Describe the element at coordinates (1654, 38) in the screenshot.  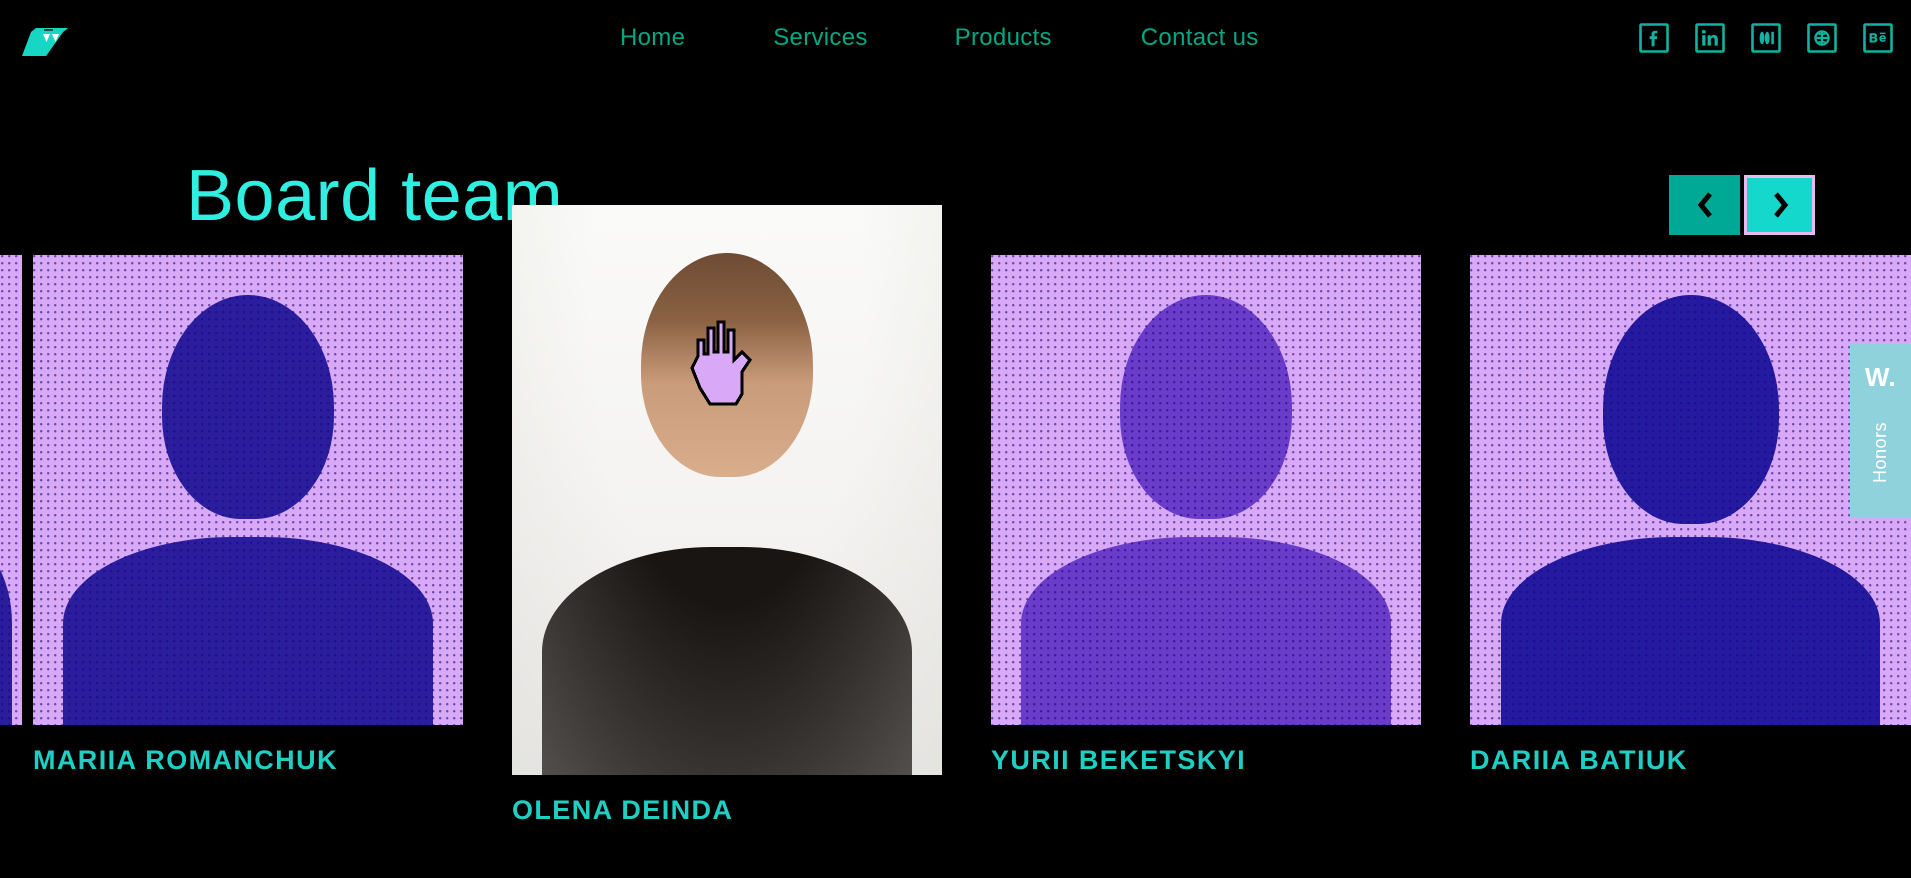
I see `facebook-icon` at that location.